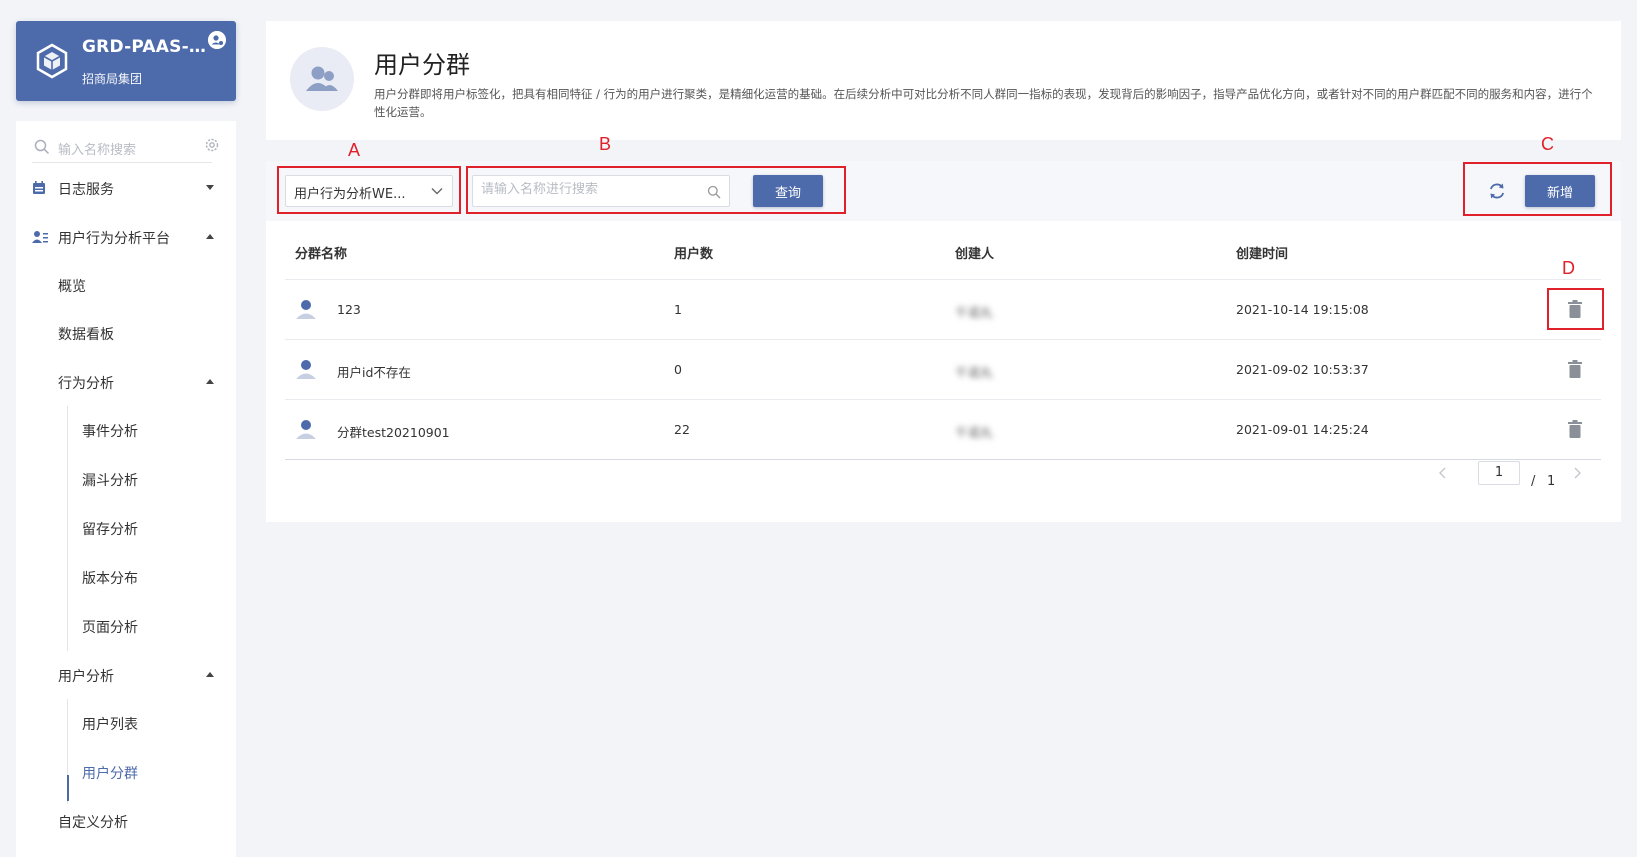 Image resolution: width=1637 pixels, height=857 pixels. Describe the element at coordinates (86, 335) in the screenshot. I see `sidebar-item-label: 数据看板` at that location.